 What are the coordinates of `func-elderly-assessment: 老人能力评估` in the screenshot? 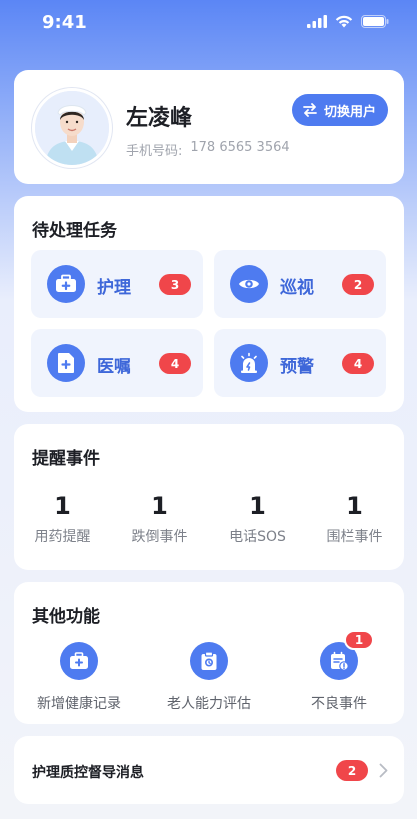 It's located at (209, 677).